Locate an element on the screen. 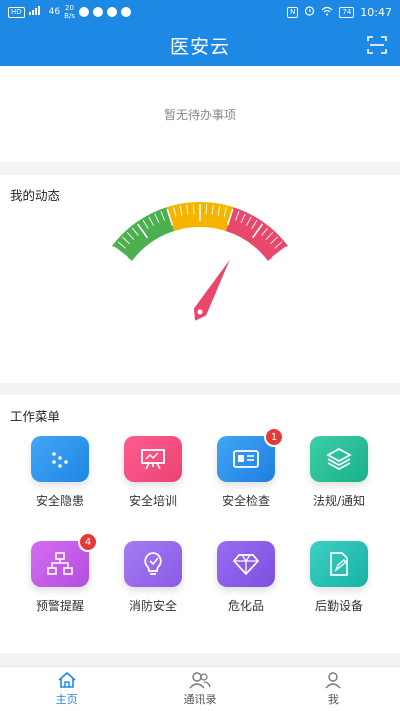  menu-item-label: 预警提醒 is located at coordinates (59, 606).